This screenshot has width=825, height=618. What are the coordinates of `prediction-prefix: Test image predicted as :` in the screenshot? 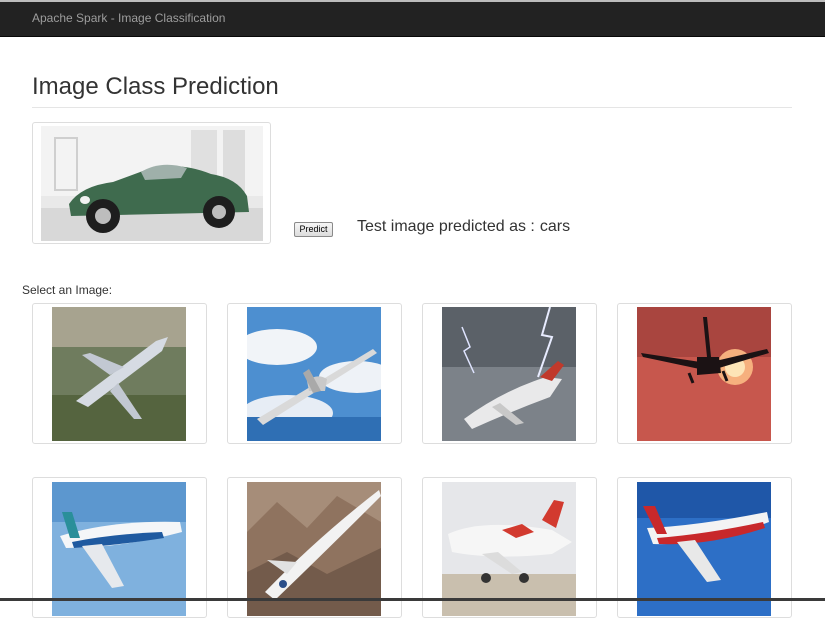 It's located at (446, 226).